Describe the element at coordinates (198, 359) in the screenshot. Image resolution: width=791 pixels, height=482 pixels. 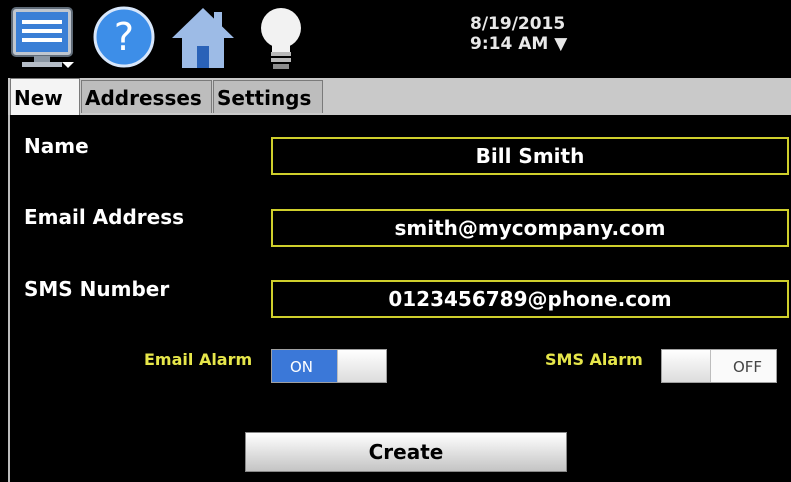
I see `email-alarm-label: Email Alarm` at that location.